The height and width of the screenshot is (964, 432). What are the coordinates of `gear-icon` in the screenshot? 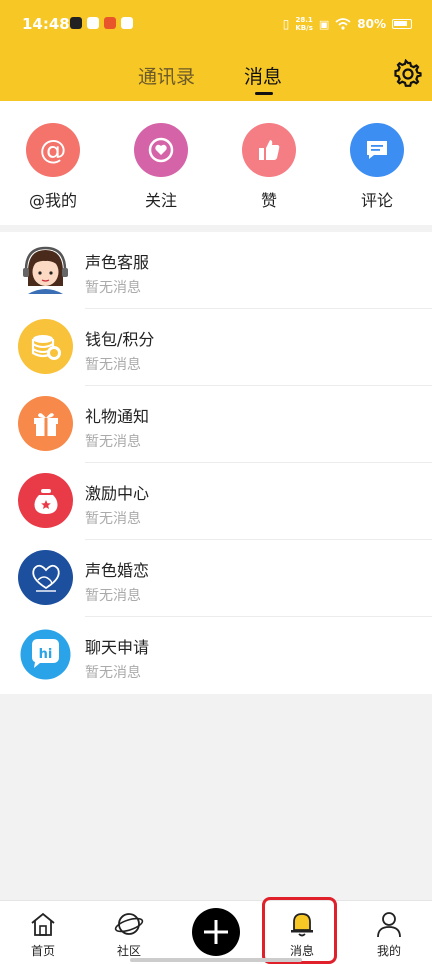 It's located at (408, 74).